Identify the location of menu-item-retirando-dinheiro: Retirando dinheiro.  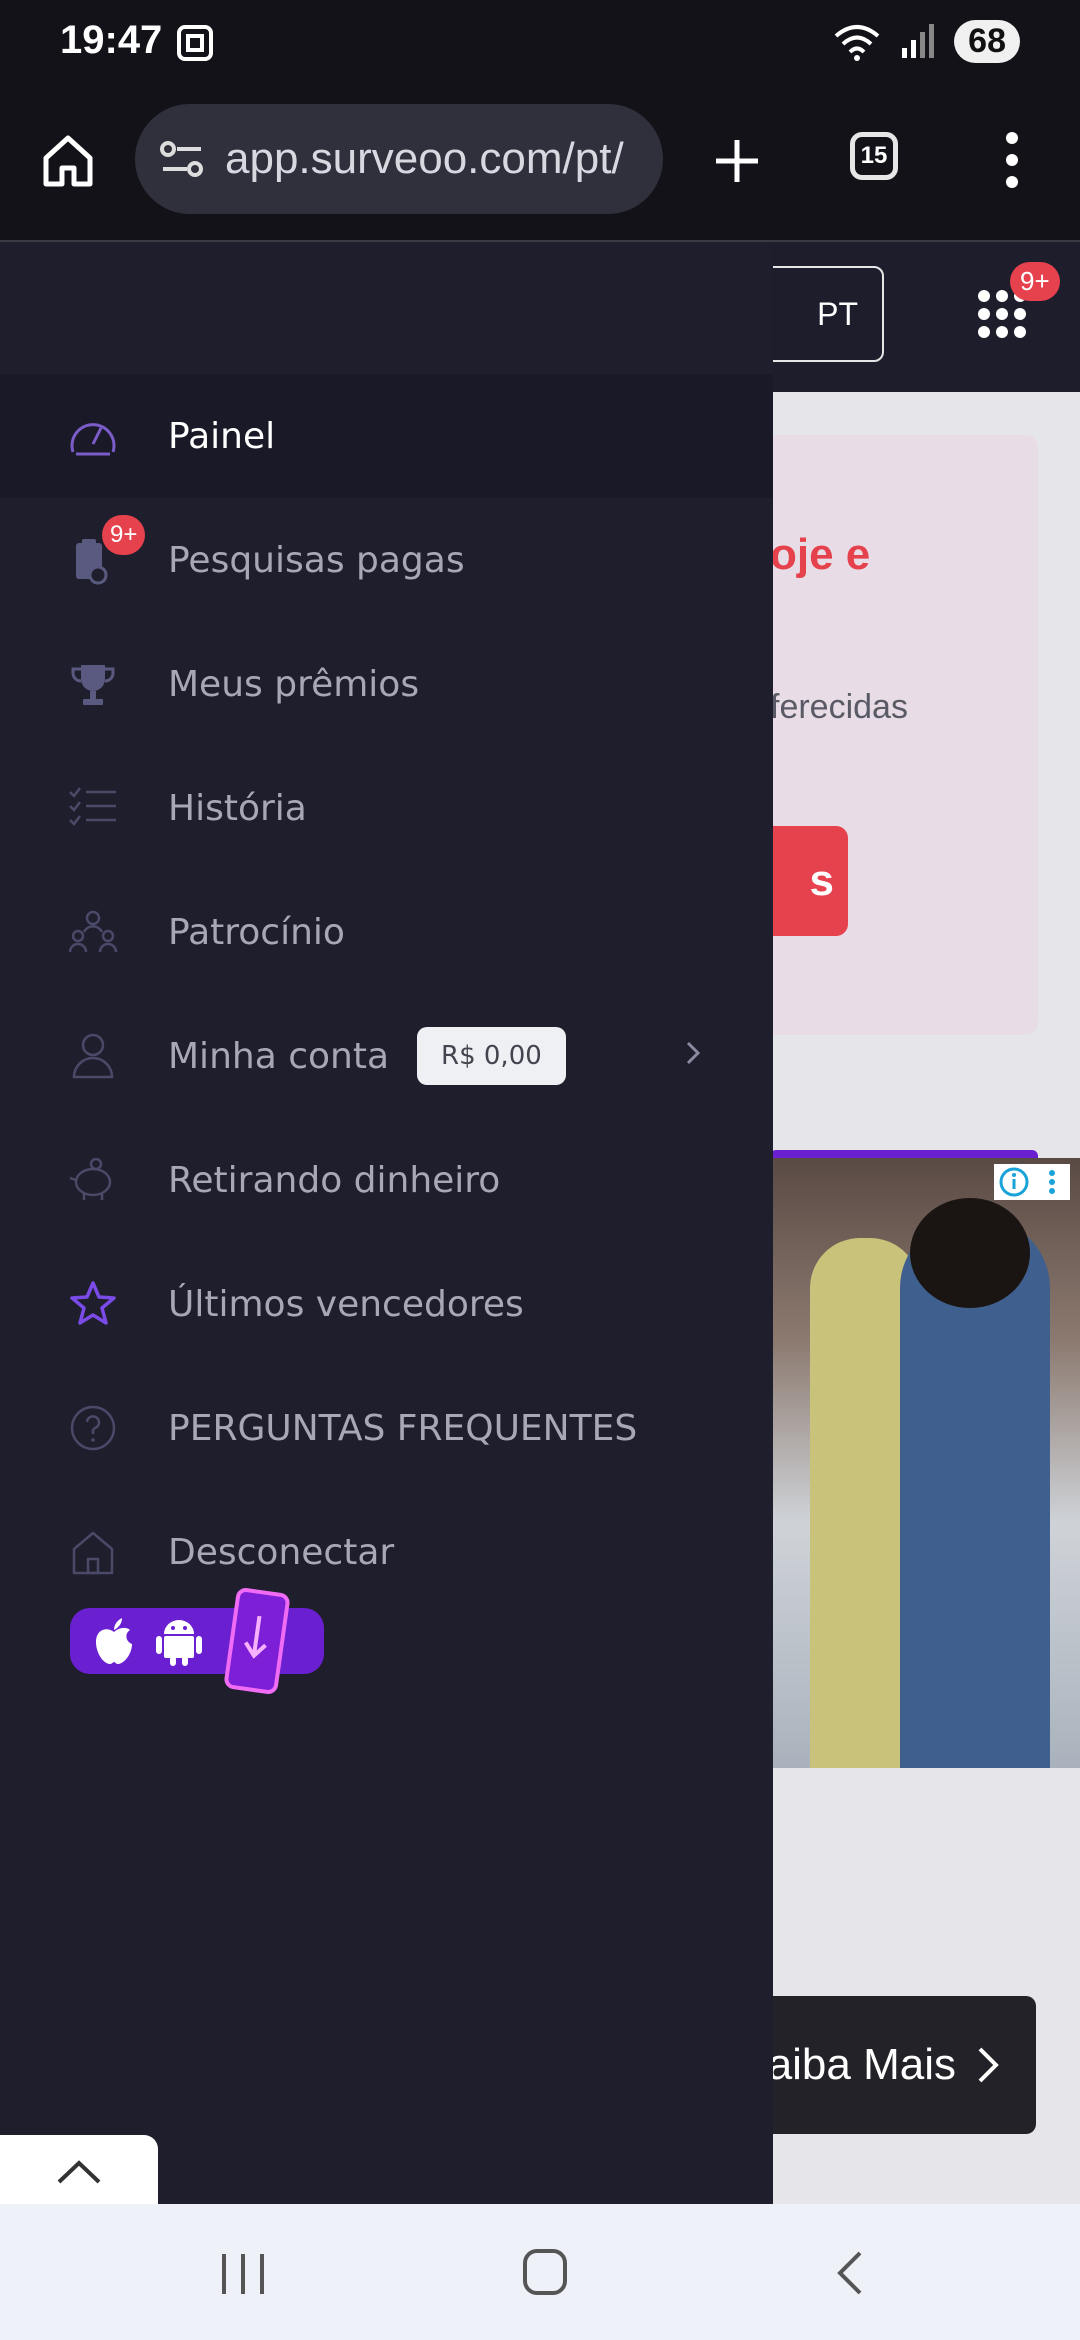
(386, 1180).